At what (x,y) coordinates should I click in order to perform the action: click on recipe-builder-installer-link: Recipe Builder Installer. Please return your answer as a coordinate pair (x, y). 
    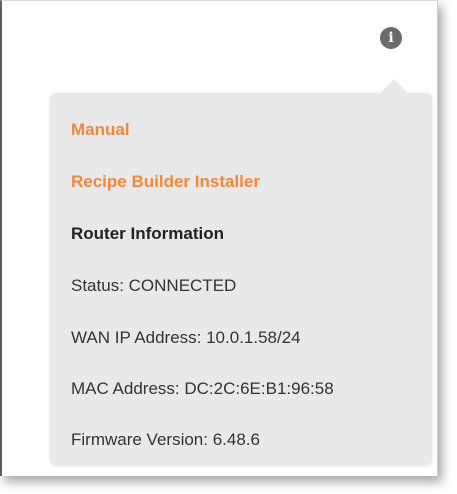
    Looking at the image, I should click on (165, 182).